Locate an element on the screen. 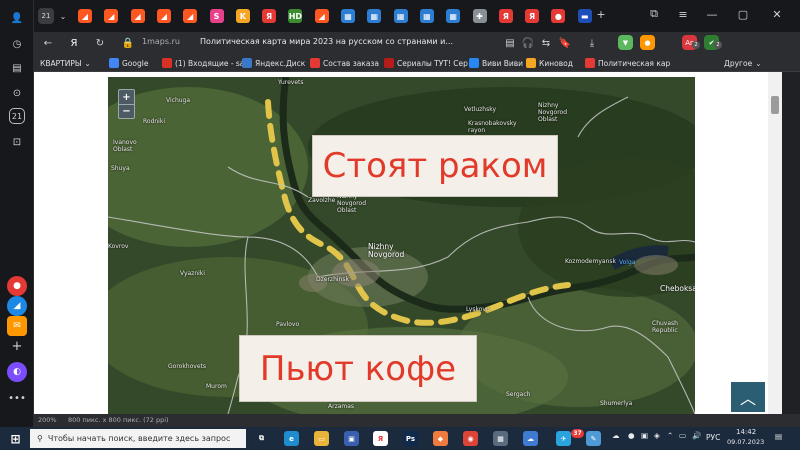  screenshot-icon: ⊡ is located at coordinates (17, 142).